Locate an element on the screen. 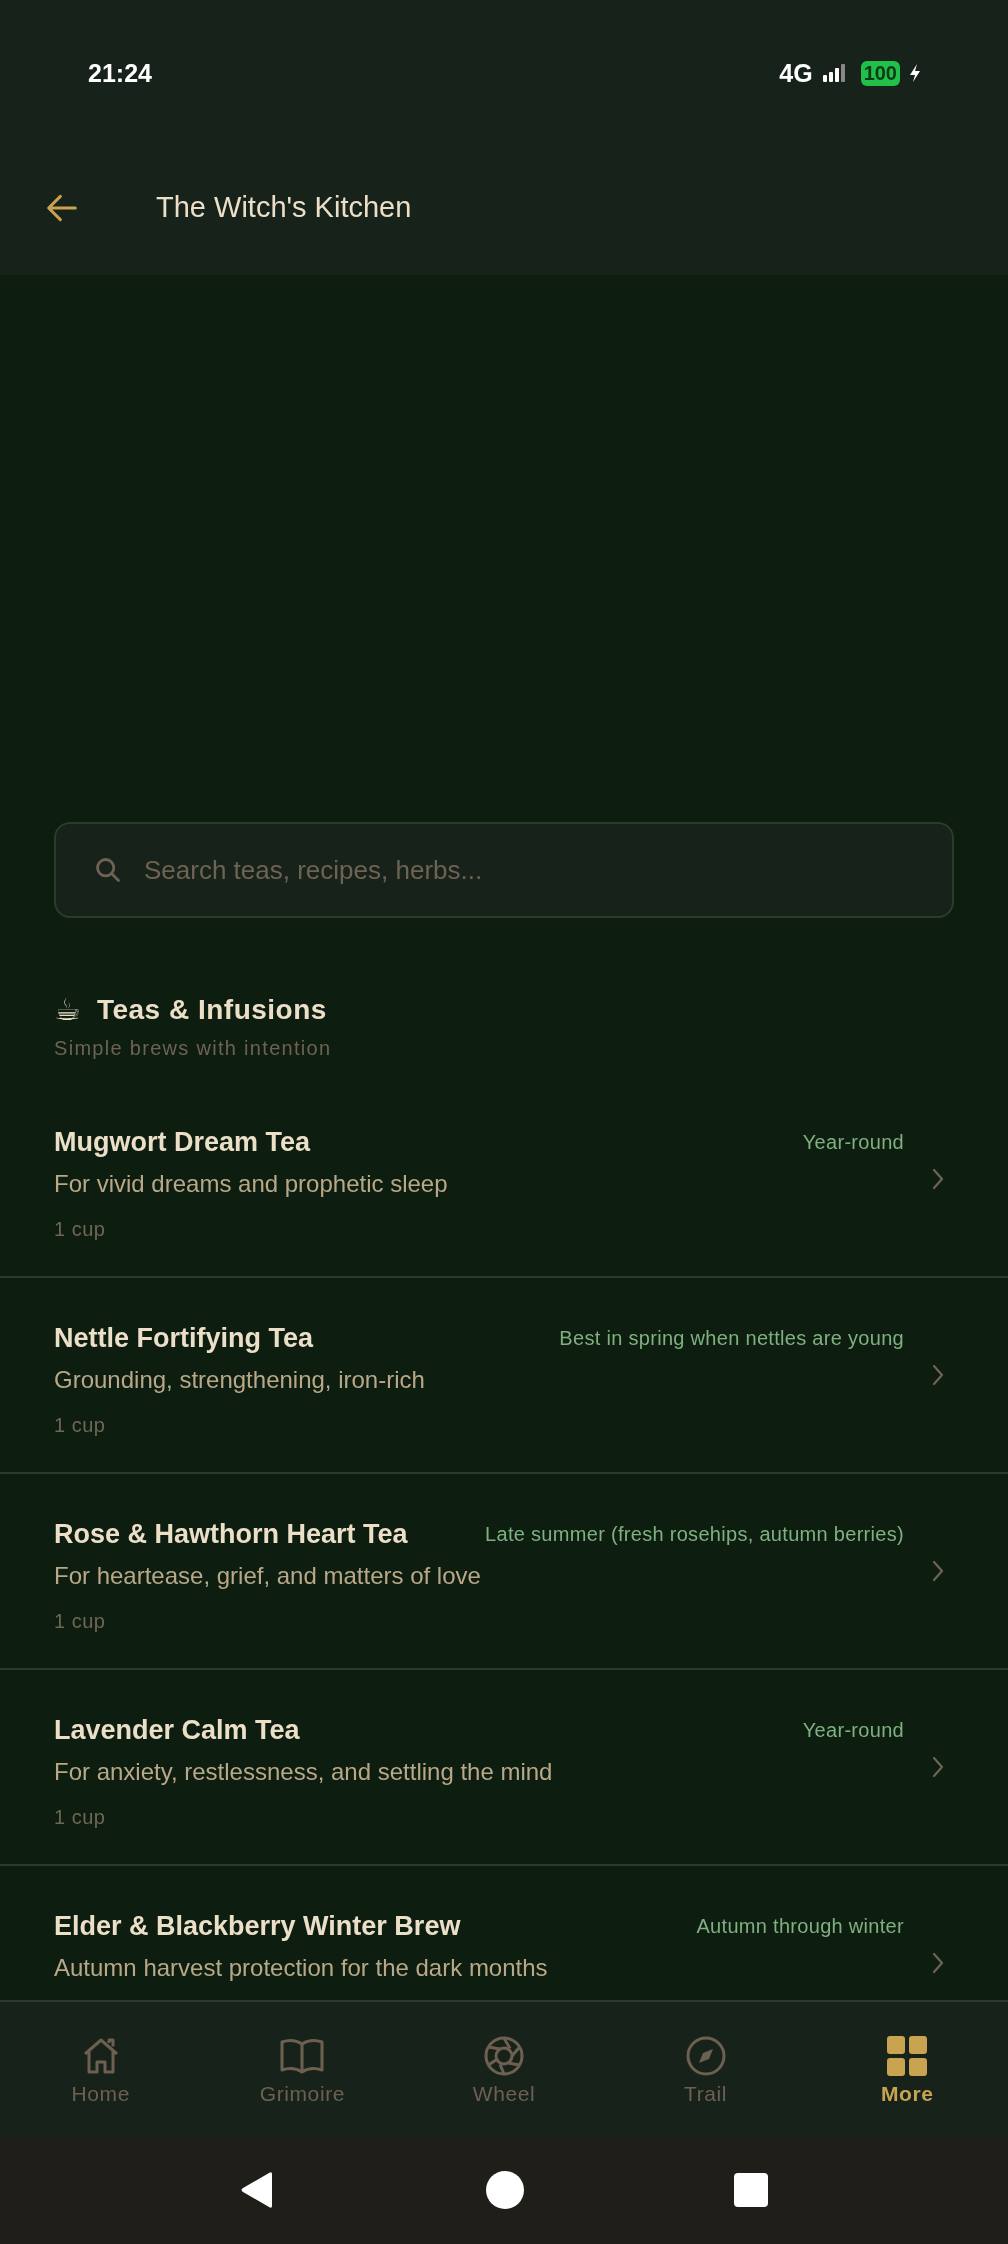 Image resolution: width=1008 pixels, height=2244 pixels. season-label: Autumn through winter is located at coordinates (800, 1926).